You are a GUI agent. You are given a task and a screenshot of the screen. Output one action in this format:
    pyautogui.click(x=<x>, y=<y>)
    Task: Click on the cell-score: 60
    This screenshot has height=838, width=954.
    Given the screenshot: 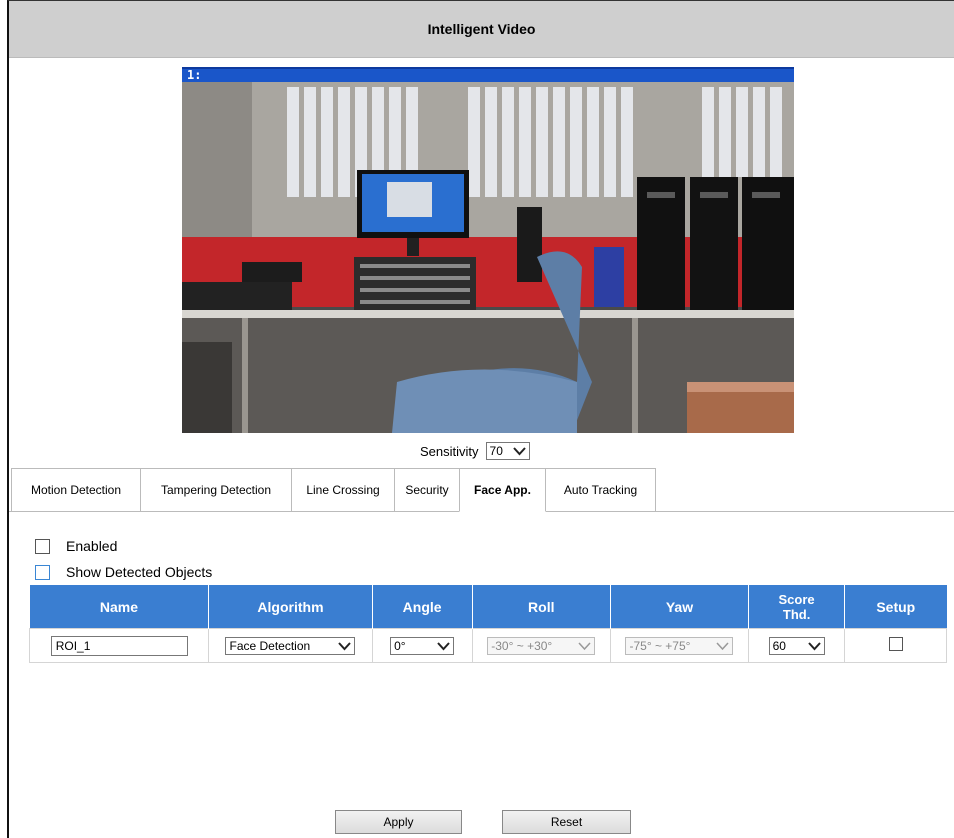 What is the action you would take?
    pyautogui.click(x=797, y=645)
    